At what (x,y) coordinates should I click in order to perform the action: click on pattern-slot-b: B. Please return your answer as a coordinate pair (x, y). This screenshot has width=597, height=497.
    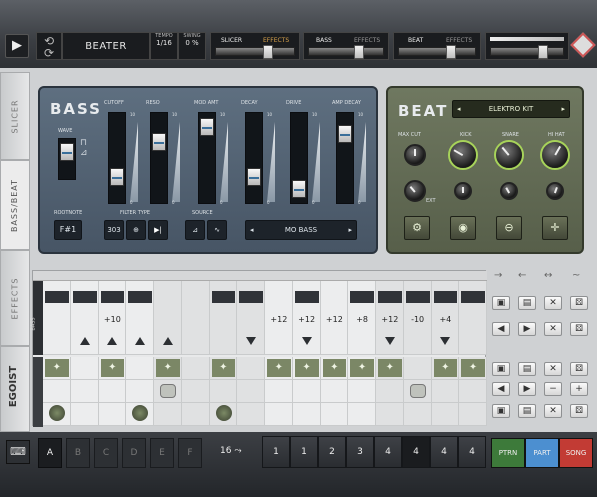
    Looking at the image, I should click on (78, 453).